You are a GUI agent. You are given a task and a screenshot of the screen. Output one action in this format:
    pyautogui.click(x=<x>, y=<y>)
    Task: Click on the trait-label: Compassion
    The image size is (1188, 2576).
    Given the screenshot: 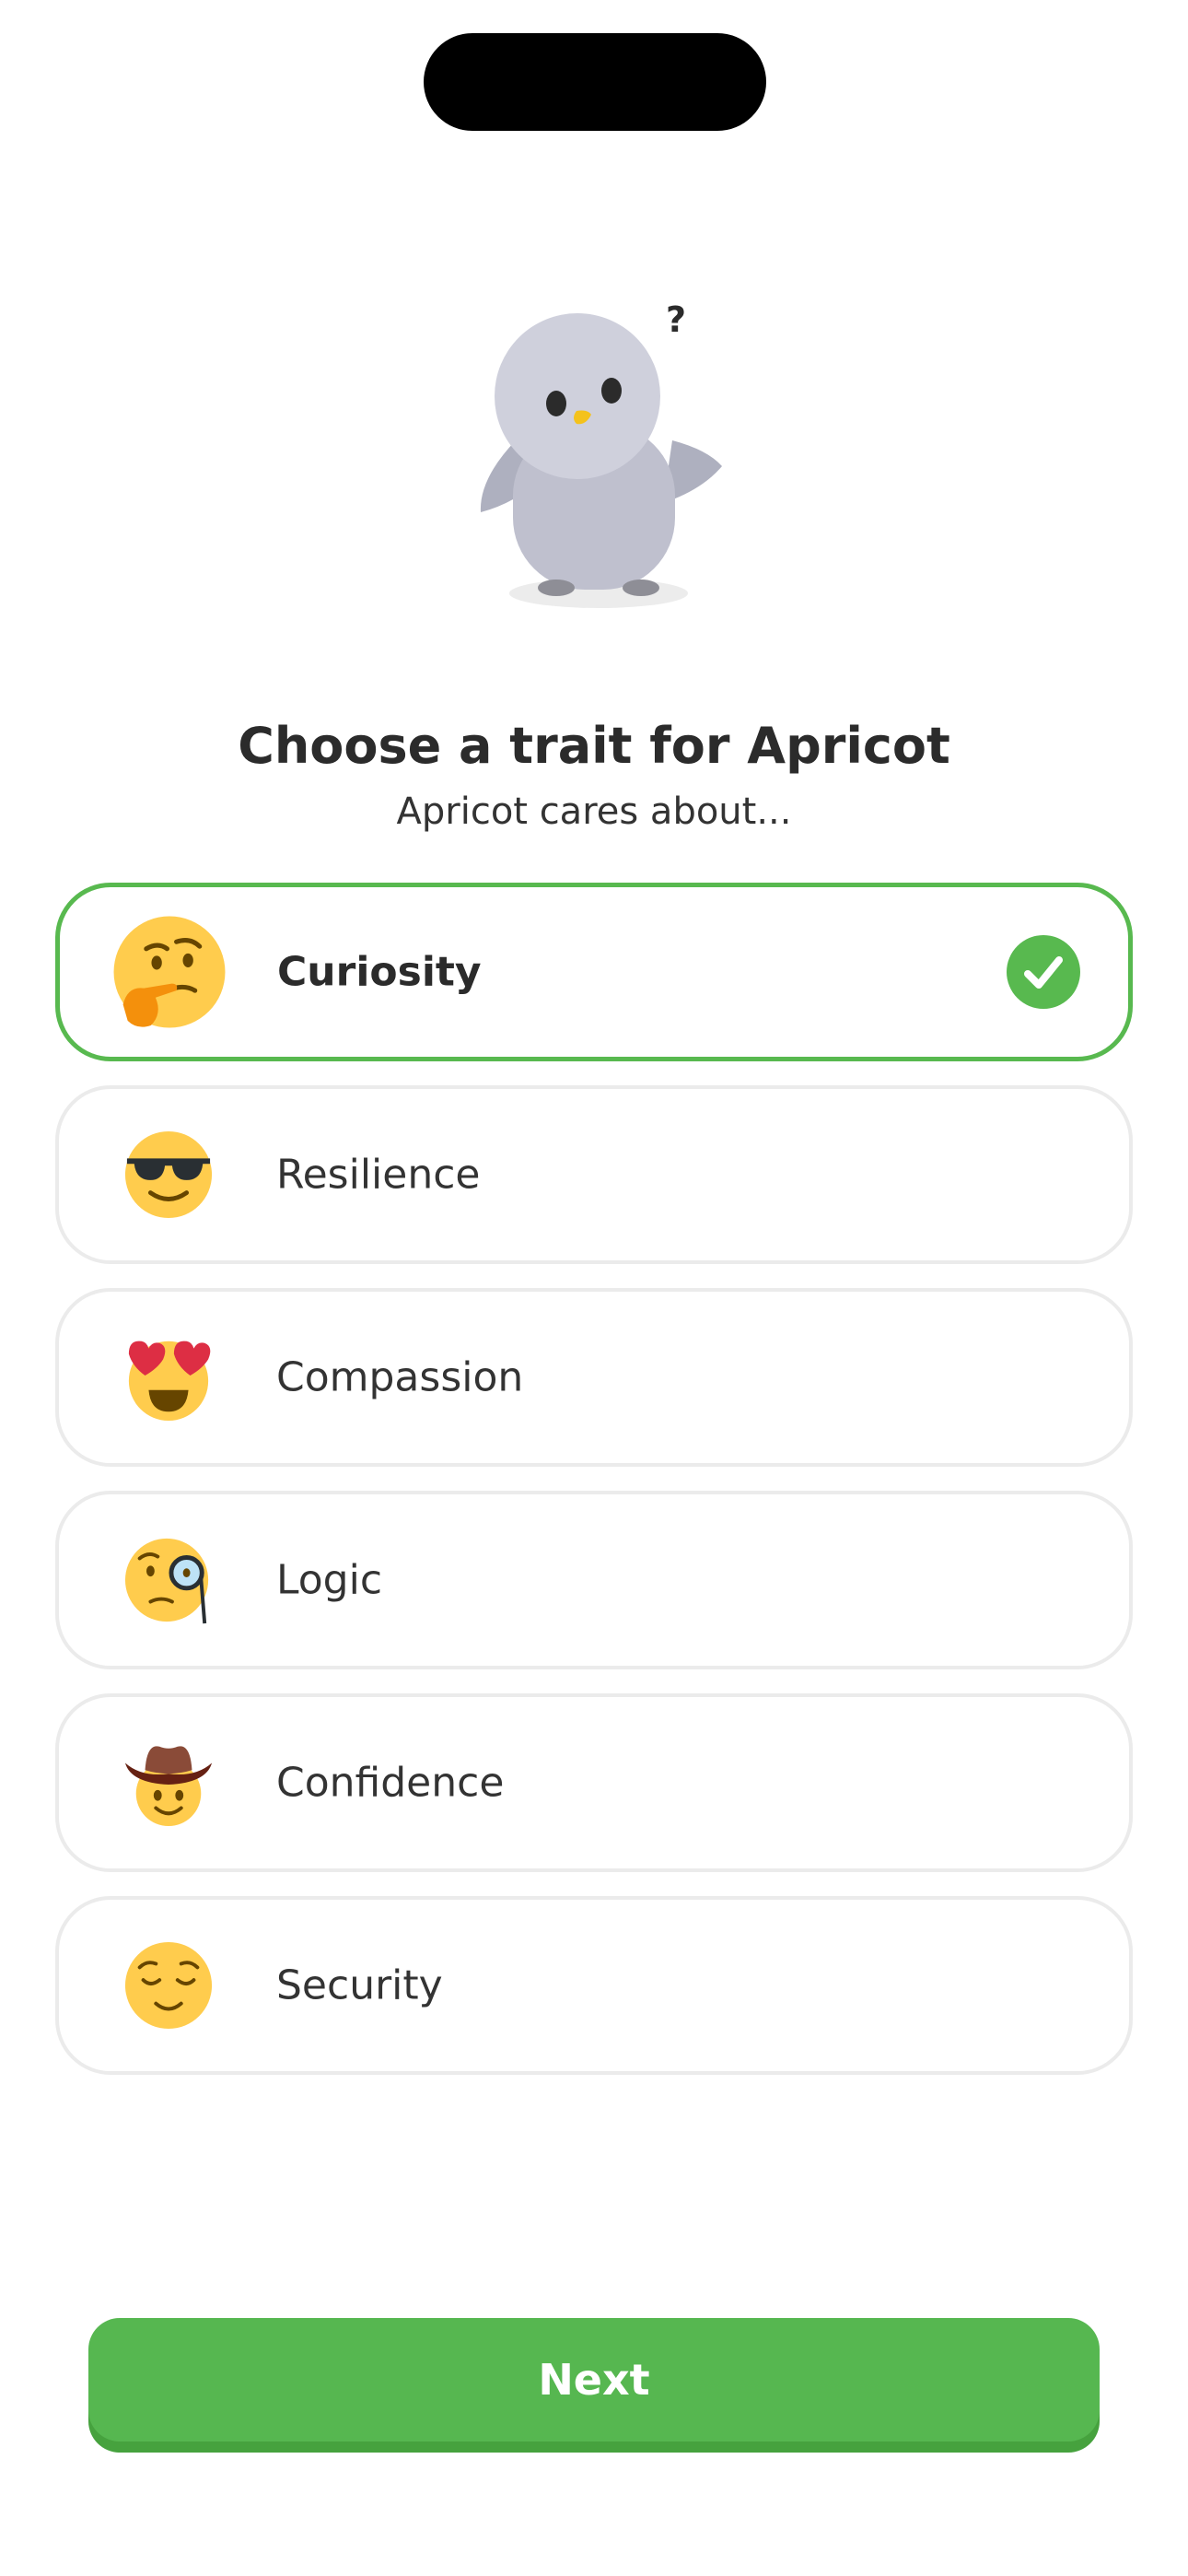 What is the action you would take?
    pyautogui.click(x=400, y=1377)
    